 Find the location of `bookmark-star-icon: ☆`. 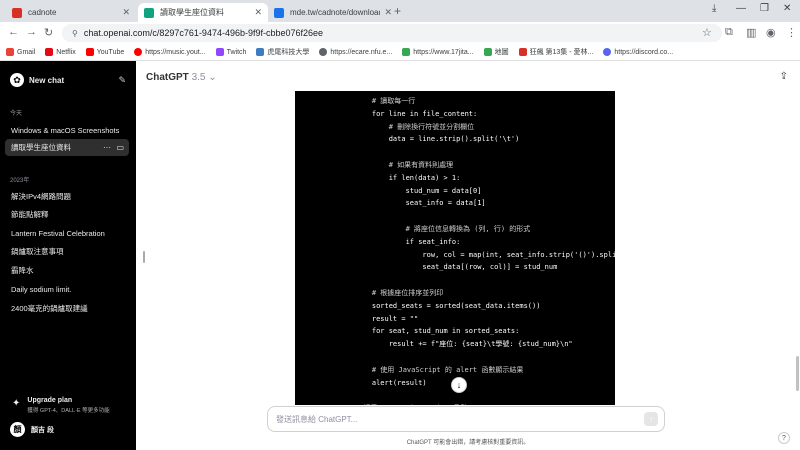

bookmark-star-icon: ☆ is located at coordinates (707, 32).